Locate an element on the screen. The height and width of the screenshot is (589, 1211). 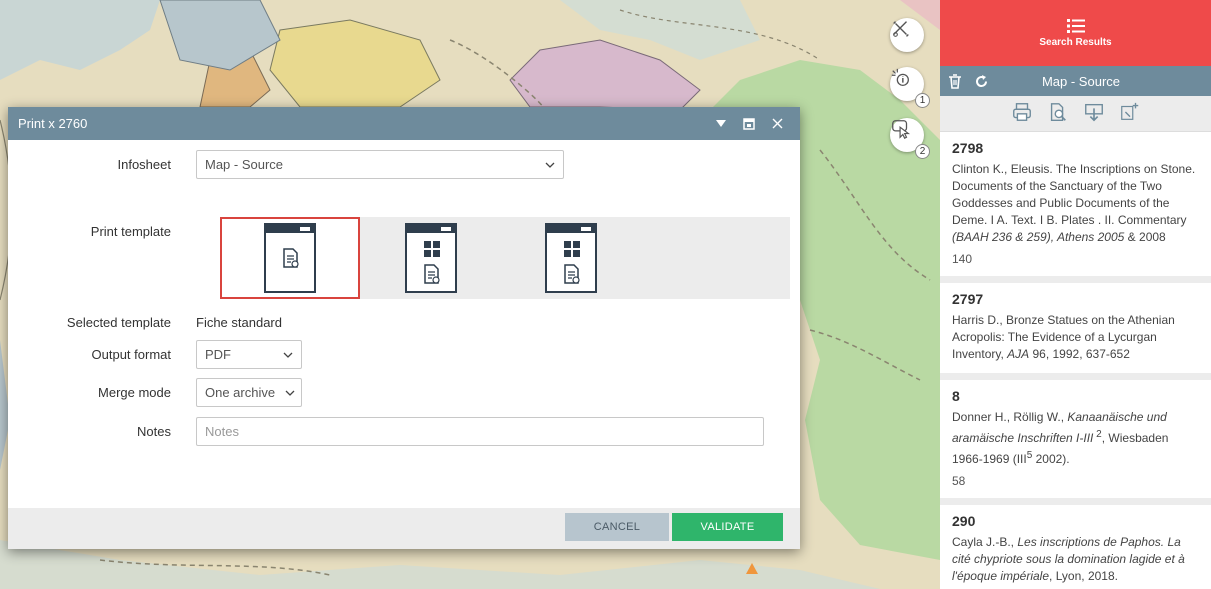
dialog-footer: CANCEL VALIDATE is located at coordinates (404, 528).